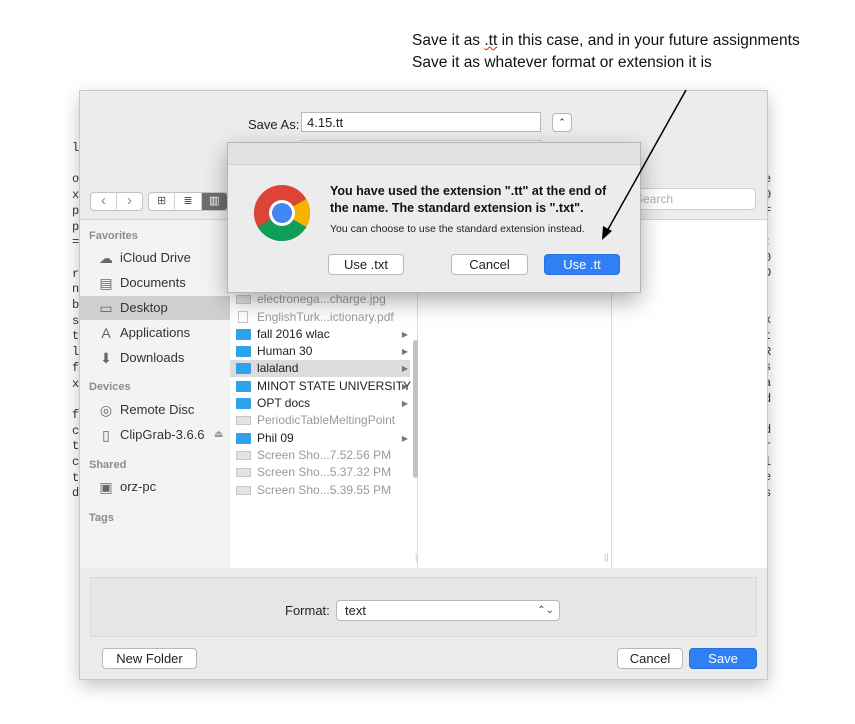  What do you see at coordinates (562, 122) in the screenshot?
I see `expand-toggle-button: ⌃` at bounding box center [562, 122].